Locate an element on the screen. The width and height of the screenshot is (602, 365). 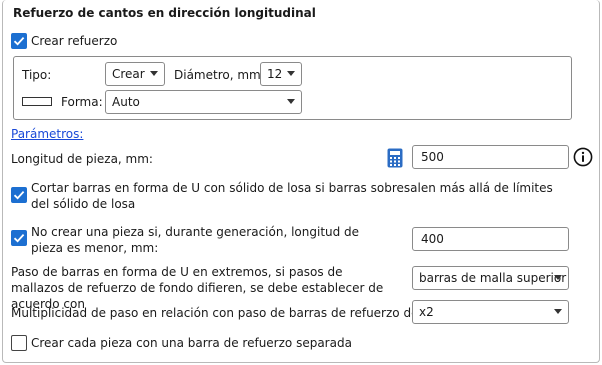
piece-length-input: 500 is located at coordinates (490, 157).